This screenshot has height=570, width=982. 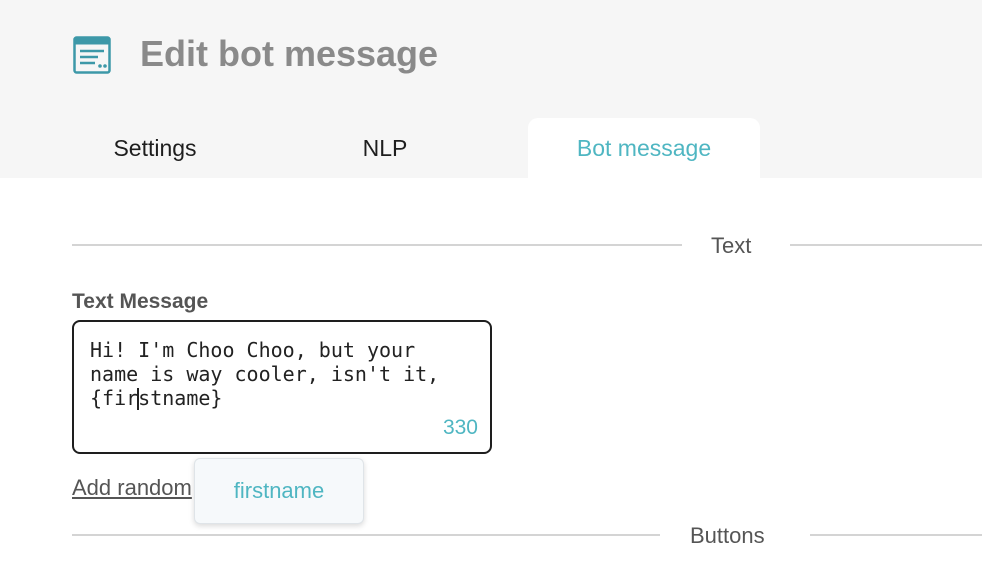 What do you see at coordinates (727, 535) in the screenshot?
I see `section-title-buttons: Buttons` at bounding box center [727, 535].